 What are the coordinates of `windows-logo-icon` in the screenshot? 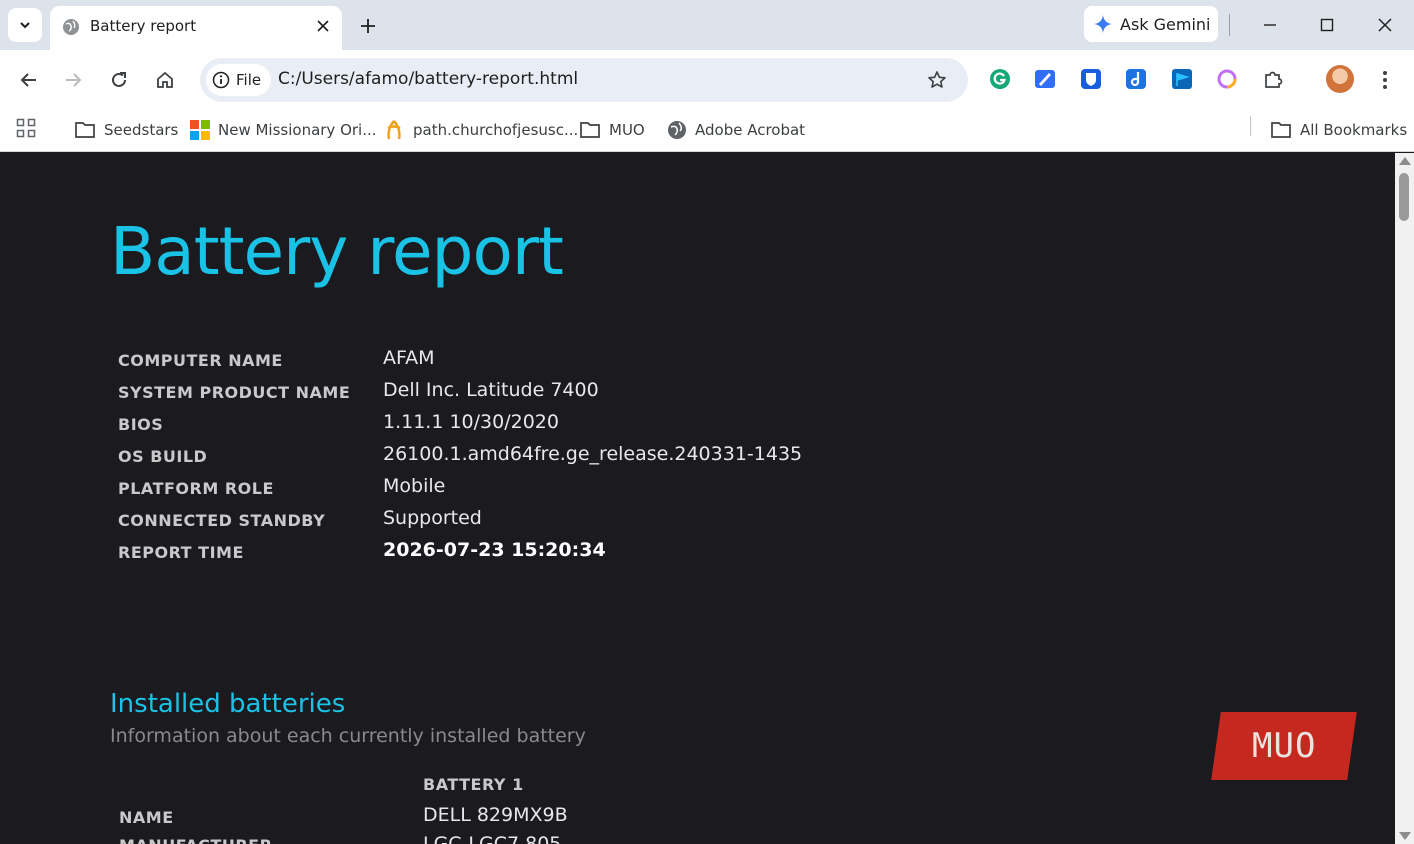 It's located at (200, 130).